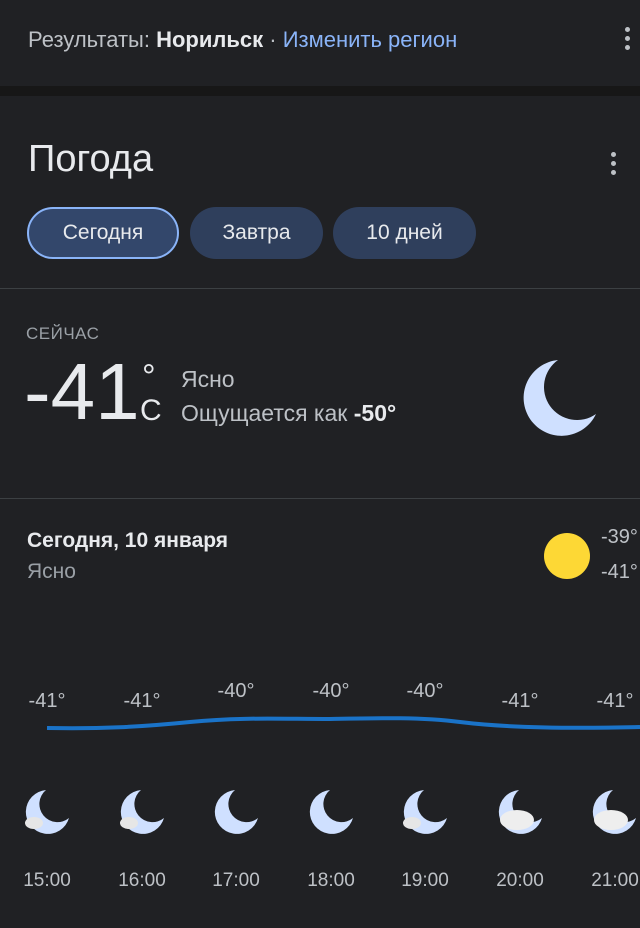 This screenshot has width=640, height=928. What do you see at coordinates (331, 880) in the screenshot?
I see `hour-time: 18:00` at bounding box center [331, 880].